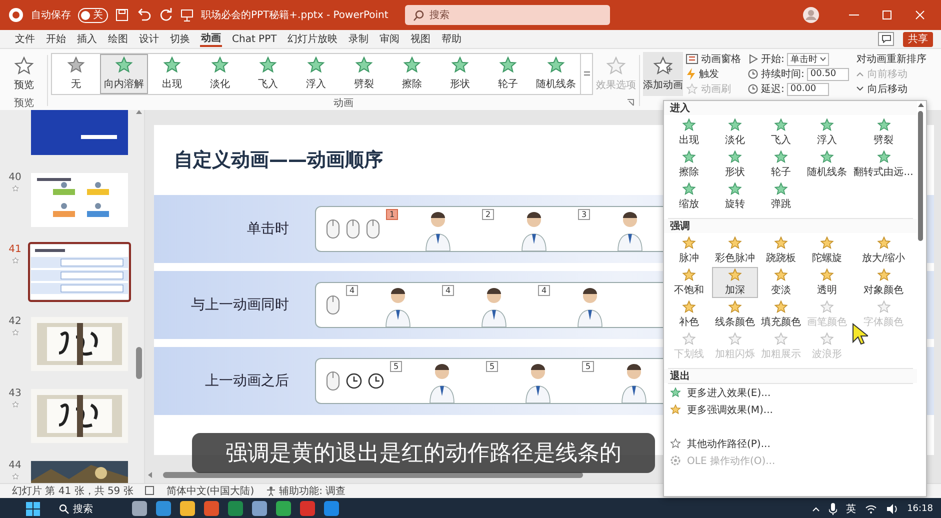 The height and width of the screenshot is (518, 941). What do you see at coordinates (421, 39) in the screenshot?
I see `menu-tab: 视图` at bounding box center [421, 39].